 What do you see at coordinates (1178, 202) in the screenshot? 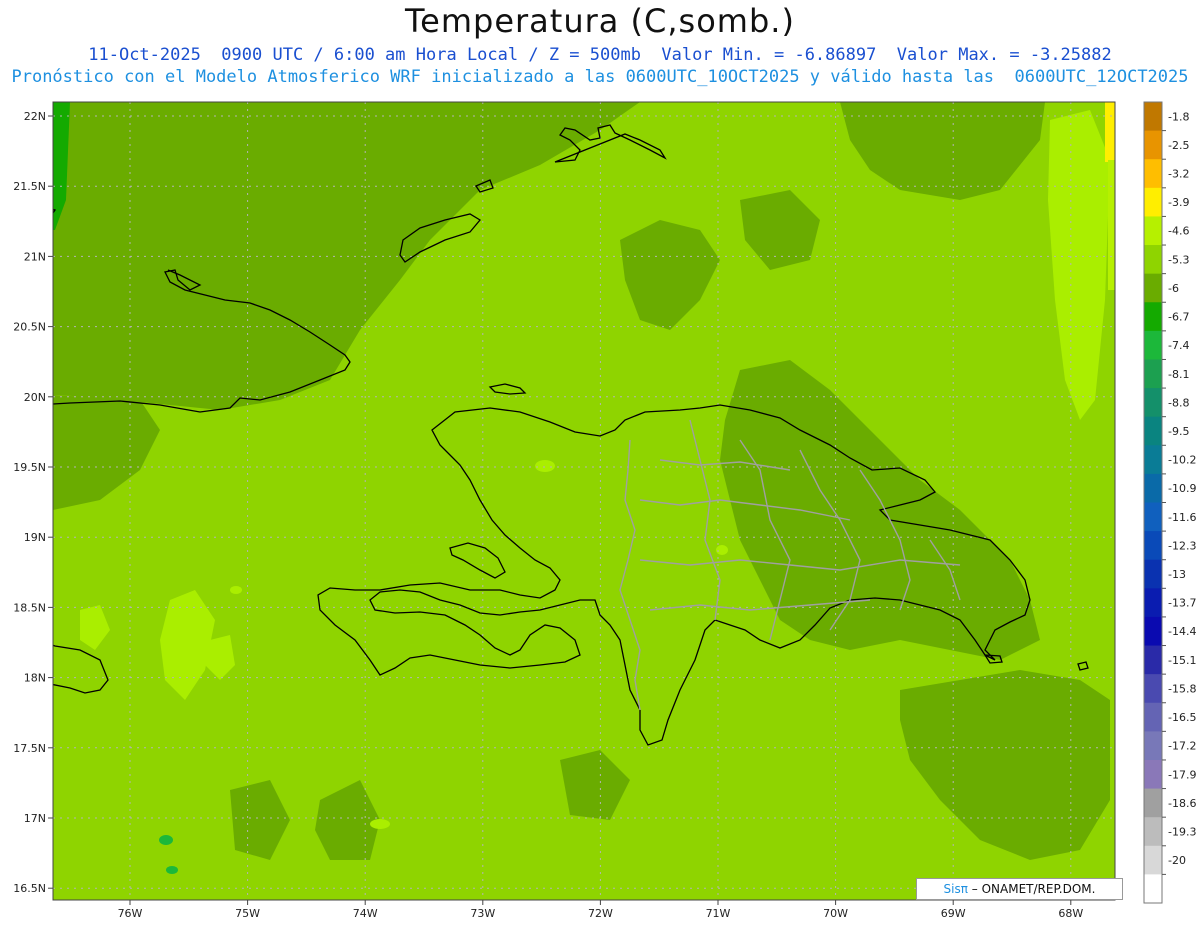
I see `colorbar-label: -3.9` at bounding box center [1178, 202].